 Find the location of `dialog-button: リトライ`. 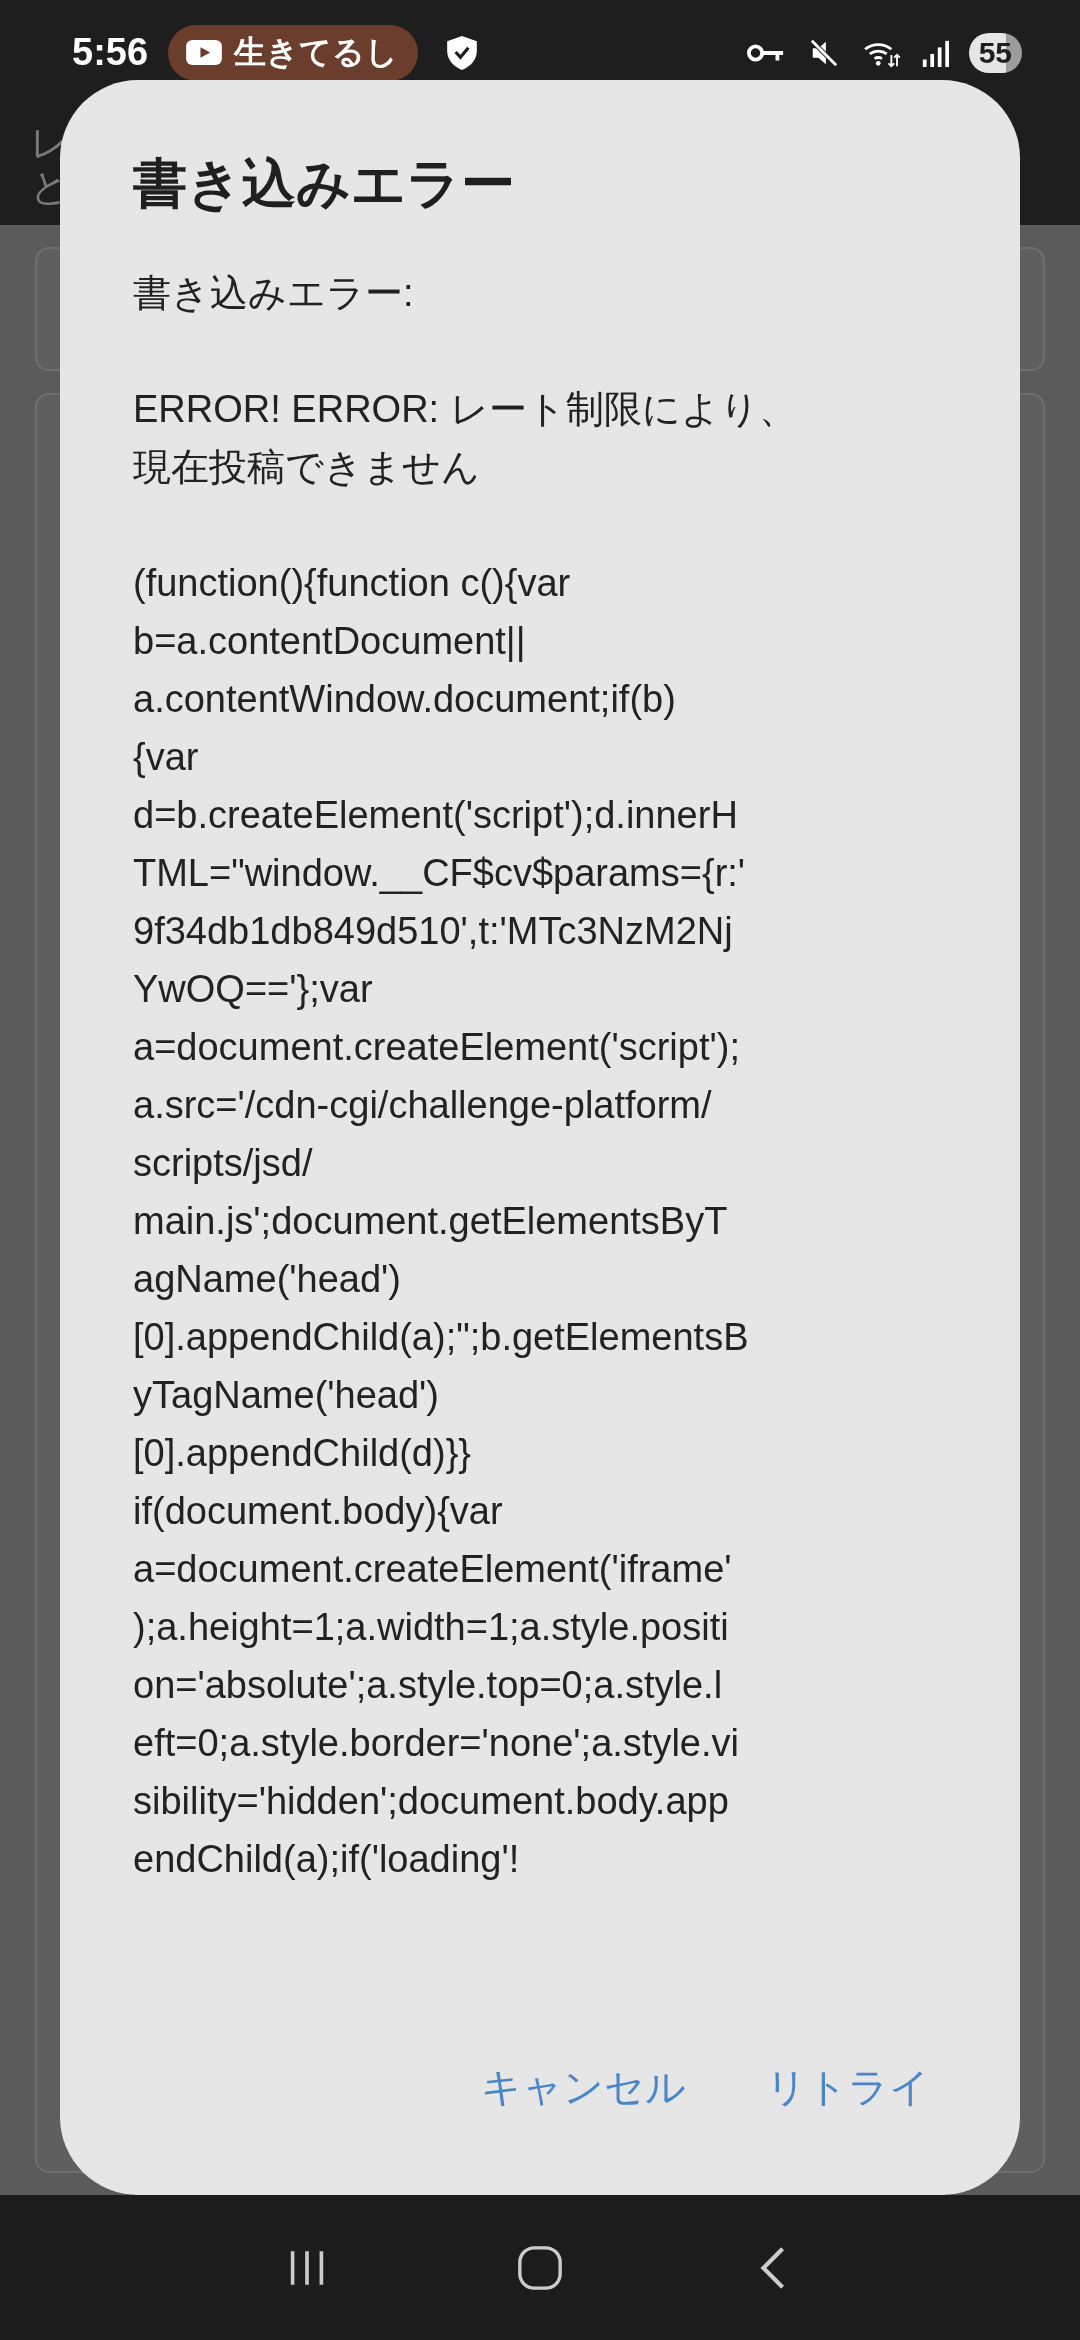

dialog-button: リトライ is located at coordinates (848, 2087).